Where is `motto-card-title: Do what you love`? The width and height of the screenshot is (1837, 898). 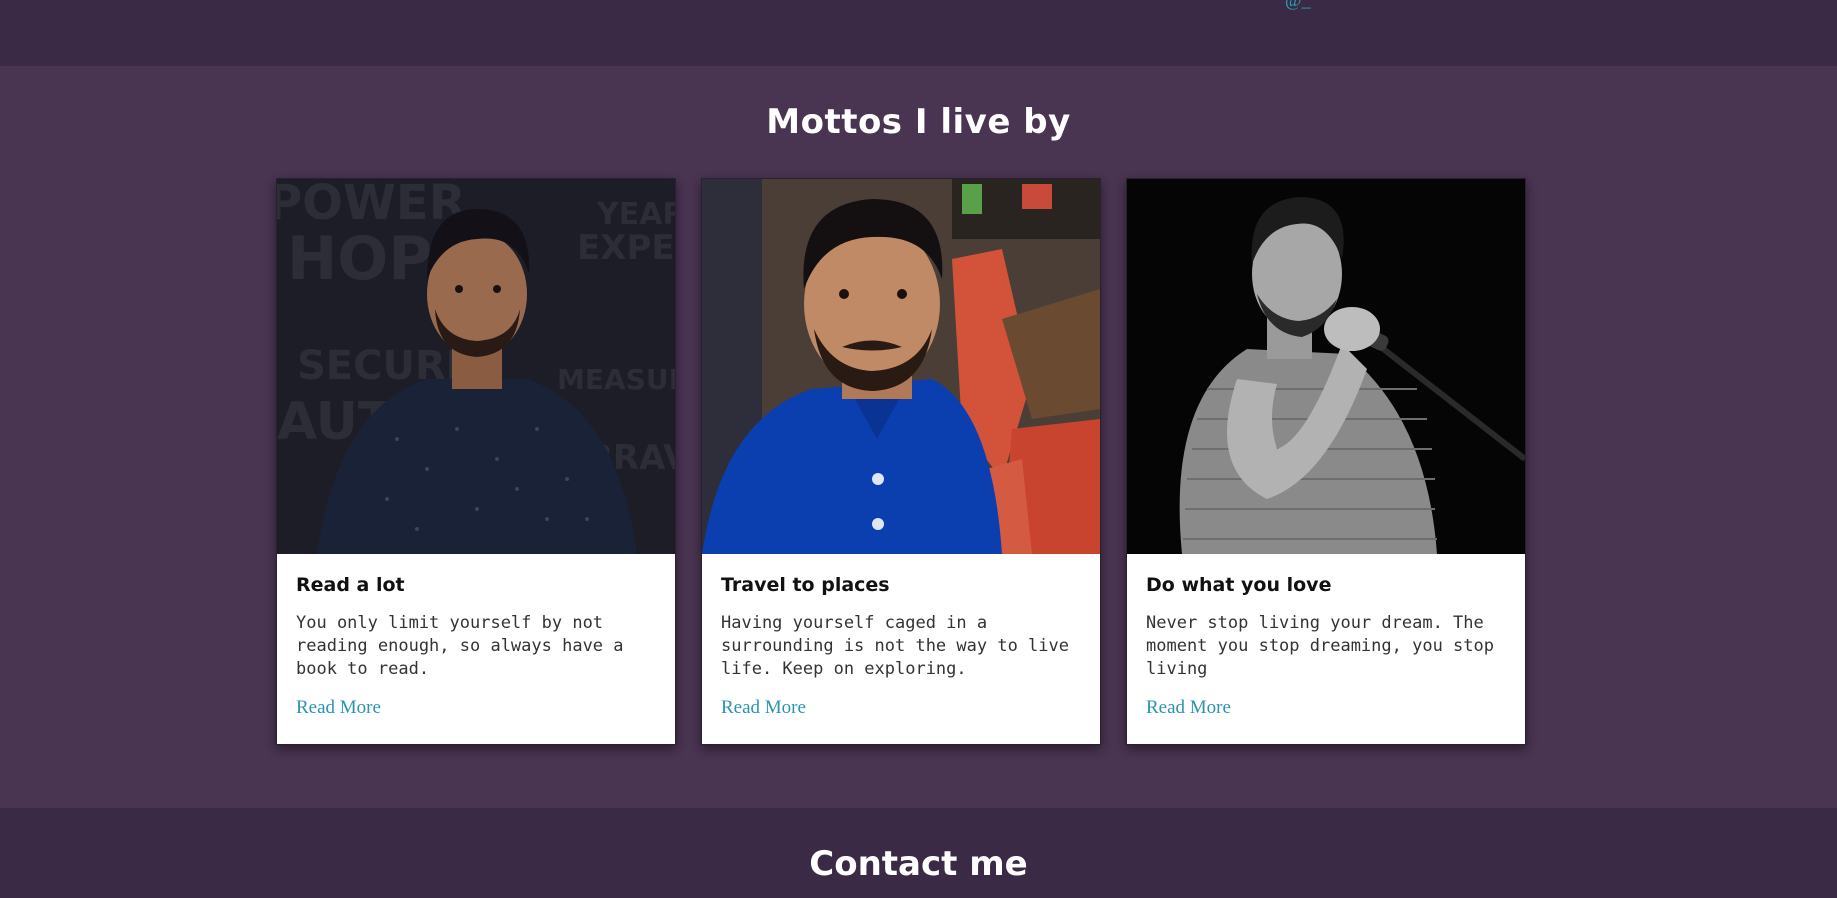
motto-card-title: Do what you love is located at coordinates (1239, 585).